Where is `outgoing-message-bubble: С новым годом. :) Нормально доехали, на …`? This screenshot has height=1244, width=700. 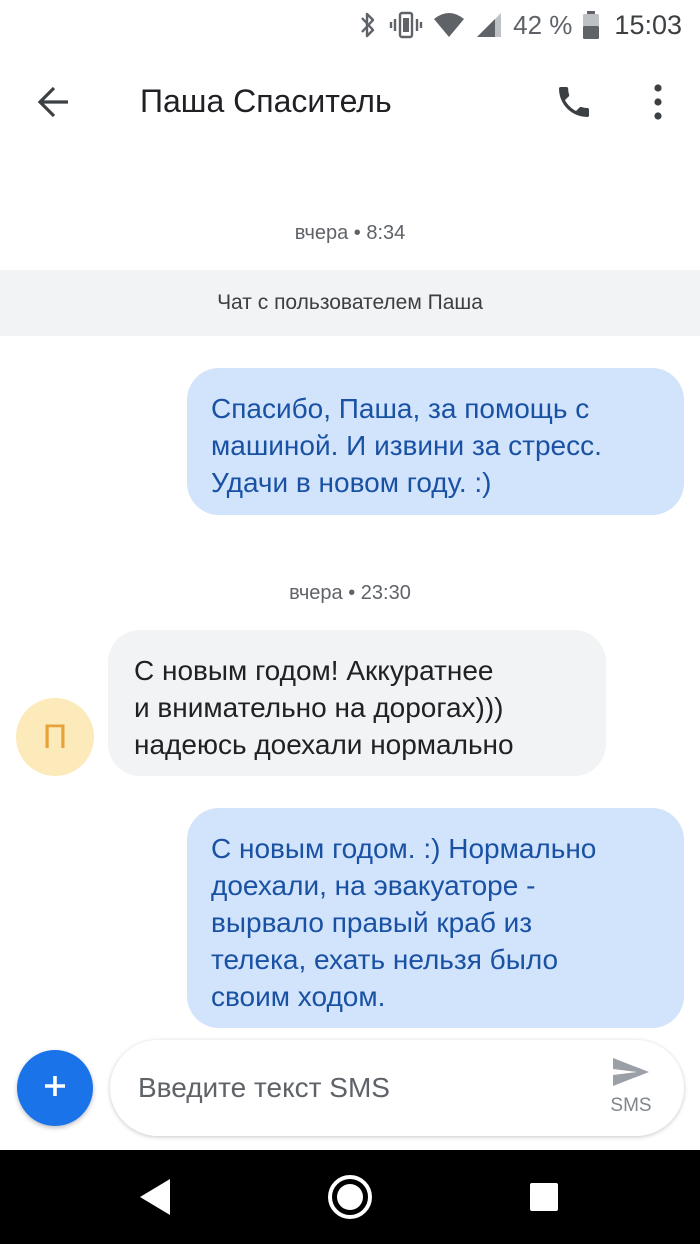
outgoing-message-bubble: С новым годом. :) Нормально доехали, на … is located at coordinates (435, 918).